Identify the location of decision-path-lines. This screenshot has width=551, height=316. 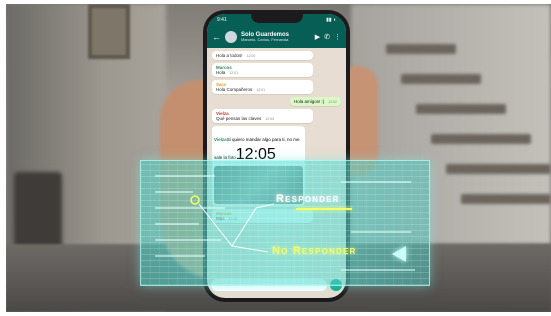
(232, 224).